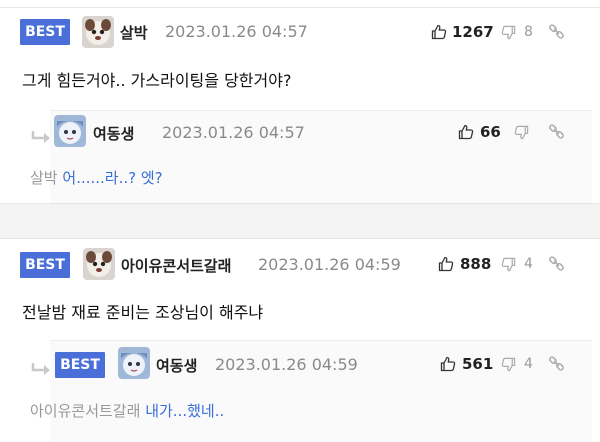 The image size is (600, 442). Describe the element at coordinates (490, 132) in the screenshot. I see `like-count: 66` at that location.